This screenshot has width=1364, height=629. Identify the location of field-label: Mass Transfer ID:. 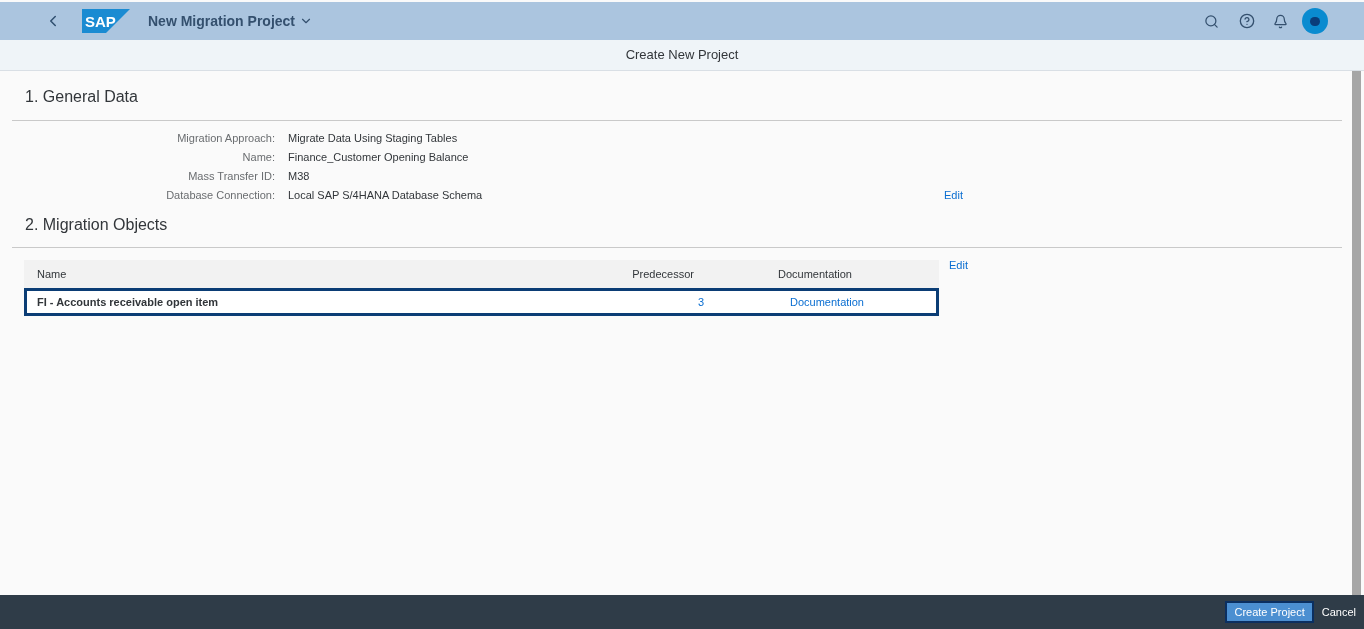
(231, 177).